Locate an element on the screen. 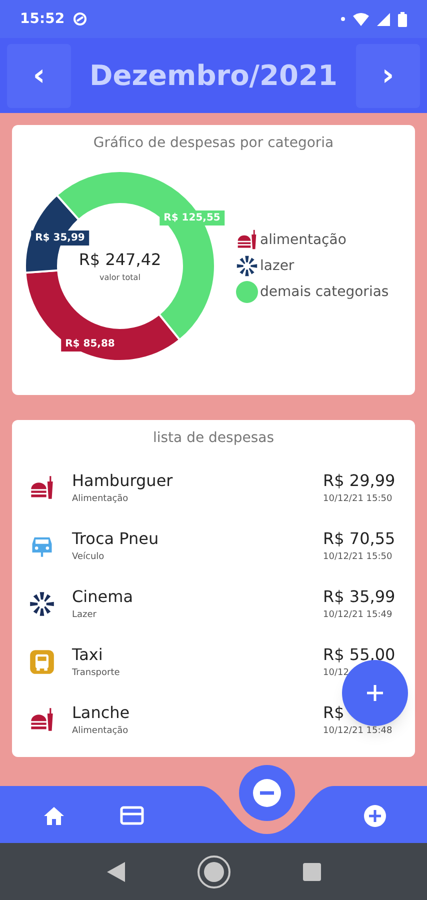 The image size is (427, 900). expense-name: Hamburguer is located at coordinates (123, 481).